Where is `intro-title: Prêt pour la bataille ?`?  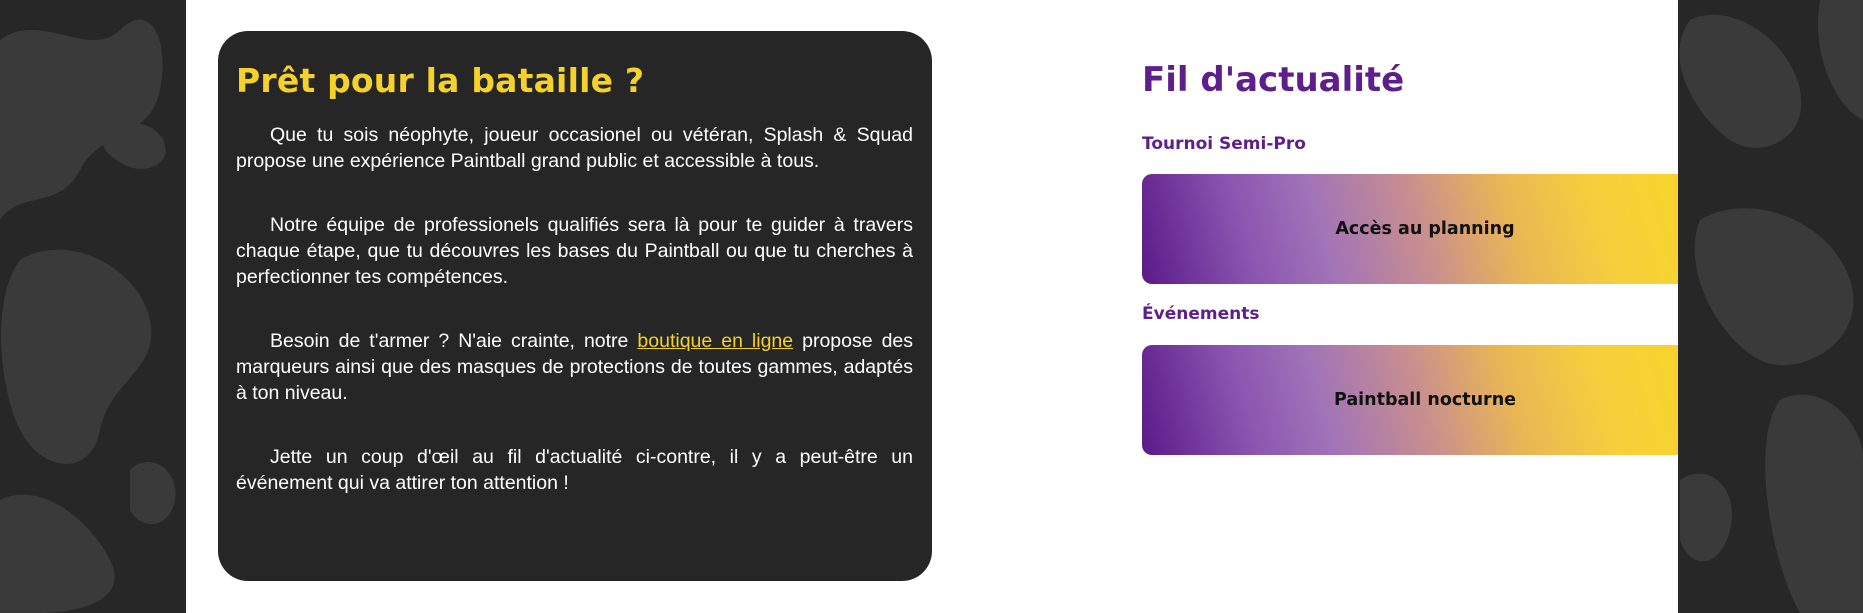 intro-title: Prêt pour la bataille ? is located at coordinates (440, 80).